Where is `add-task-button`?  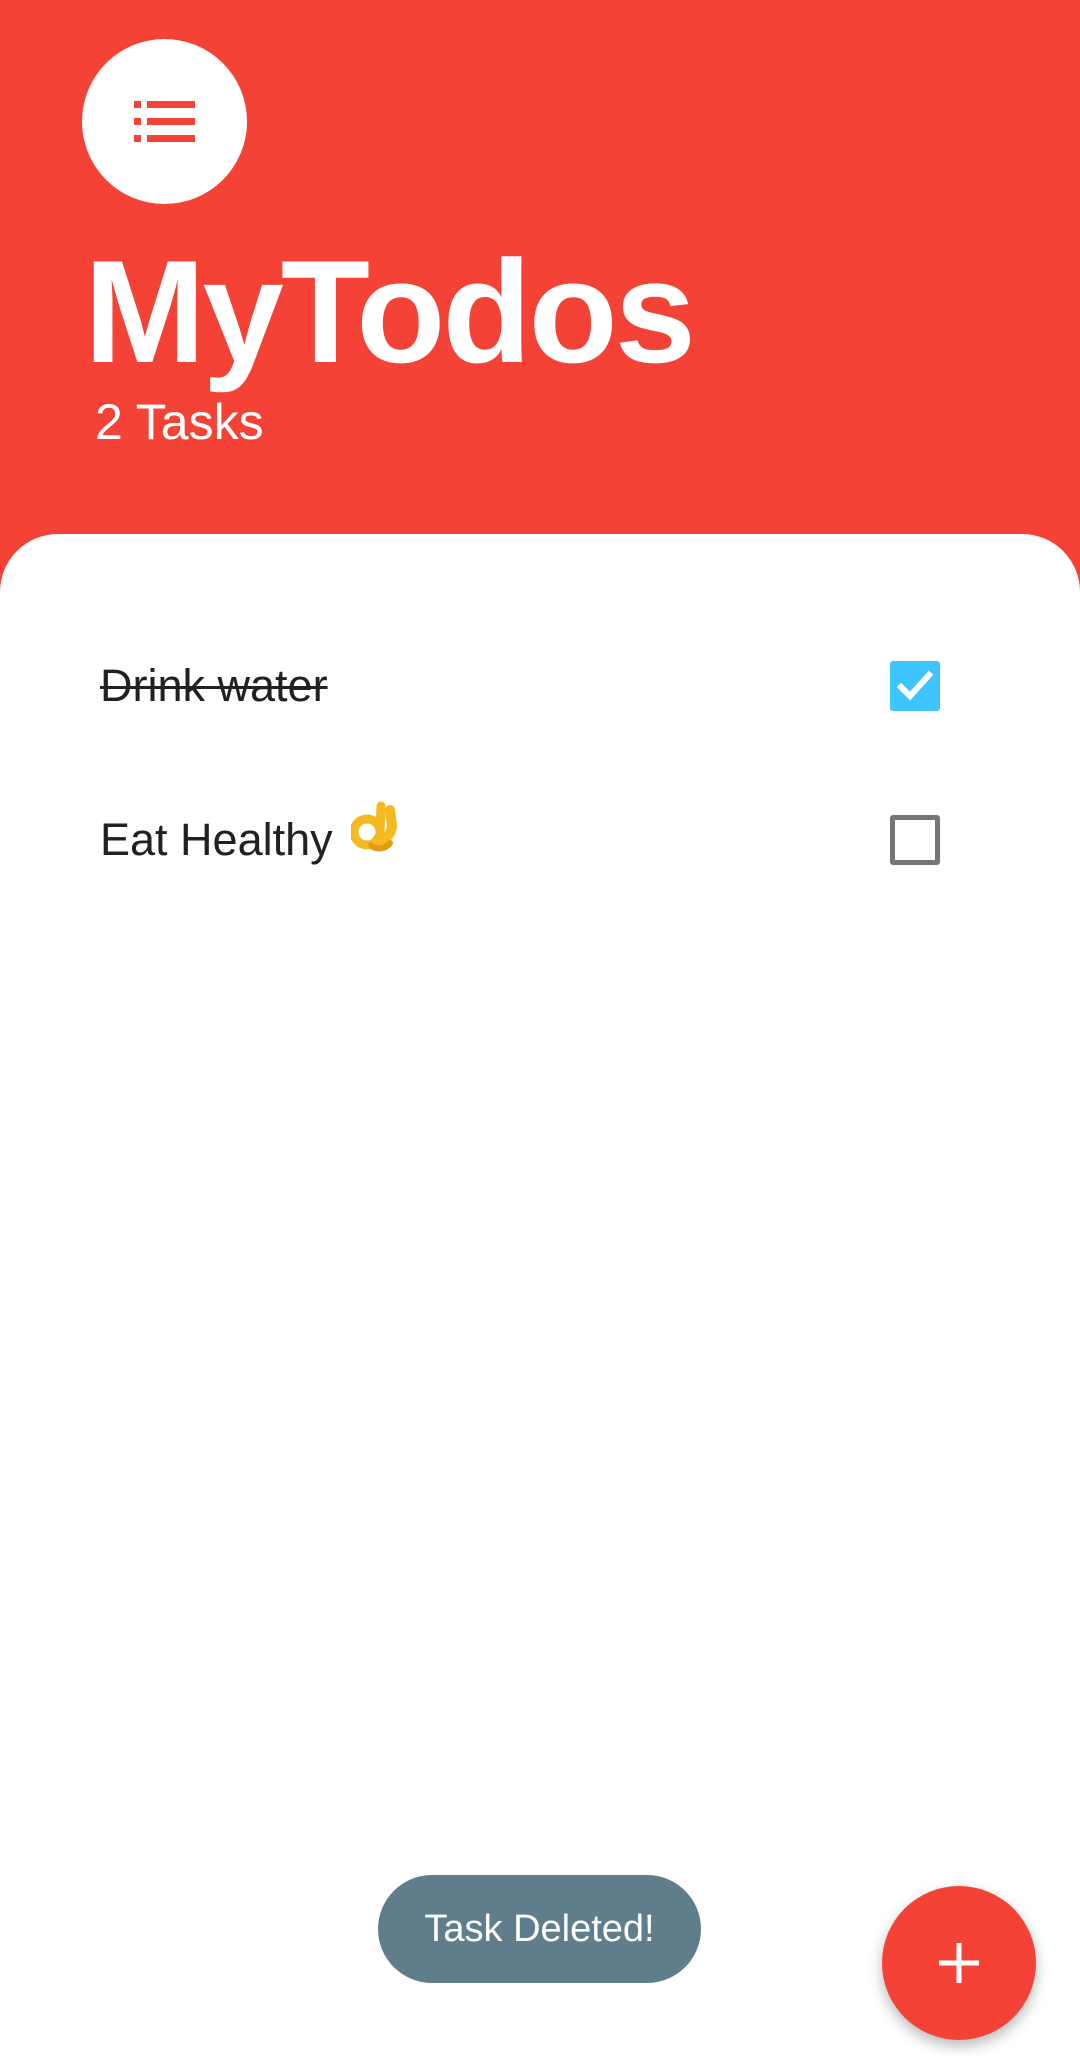 add-task-button is located at coordinates (959, 1963).